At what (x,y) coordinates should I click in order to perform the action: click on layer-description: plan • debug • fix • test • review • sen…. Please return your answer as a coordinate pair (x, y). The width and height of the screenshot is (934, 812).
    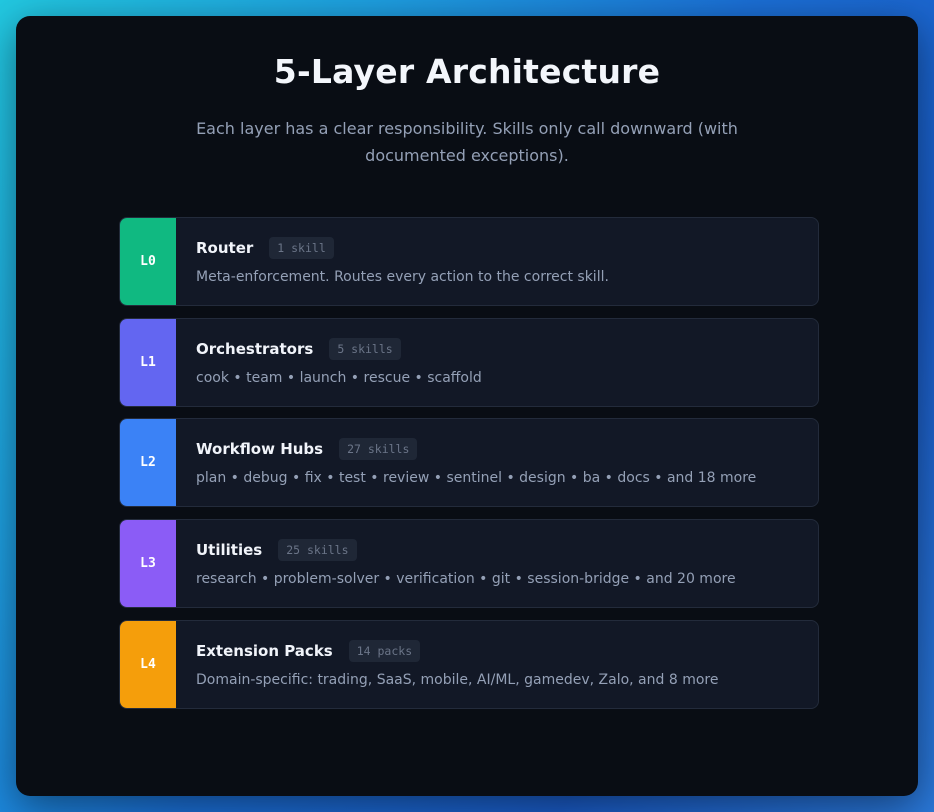
    Looking at the image, I should click on (476, 478).